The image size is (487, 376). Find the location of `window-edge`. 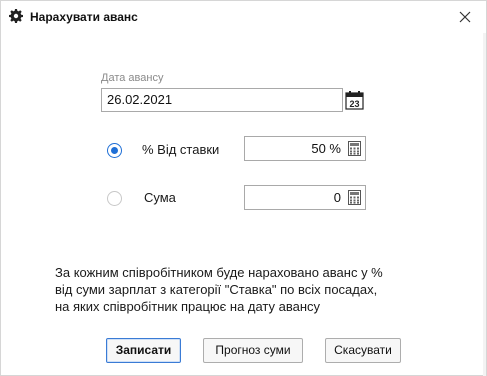

window-edge is located at coordinates (484, 204).